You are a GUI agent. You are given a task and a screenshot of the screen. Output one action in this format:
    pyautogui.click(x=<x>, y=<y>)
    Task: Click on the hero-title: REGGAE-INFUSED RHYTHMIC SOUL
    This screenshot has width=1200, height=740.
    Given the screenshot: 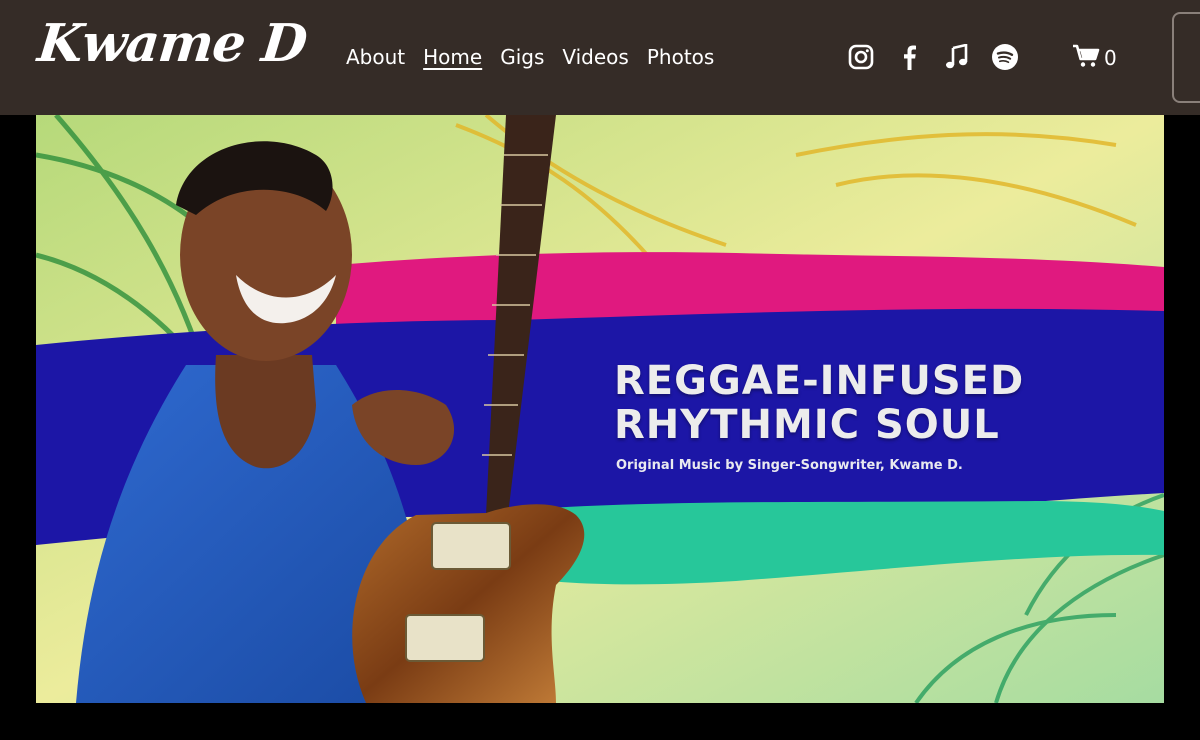 What is the action you would take?
    pyautogui.click(x=819, y=403)
    